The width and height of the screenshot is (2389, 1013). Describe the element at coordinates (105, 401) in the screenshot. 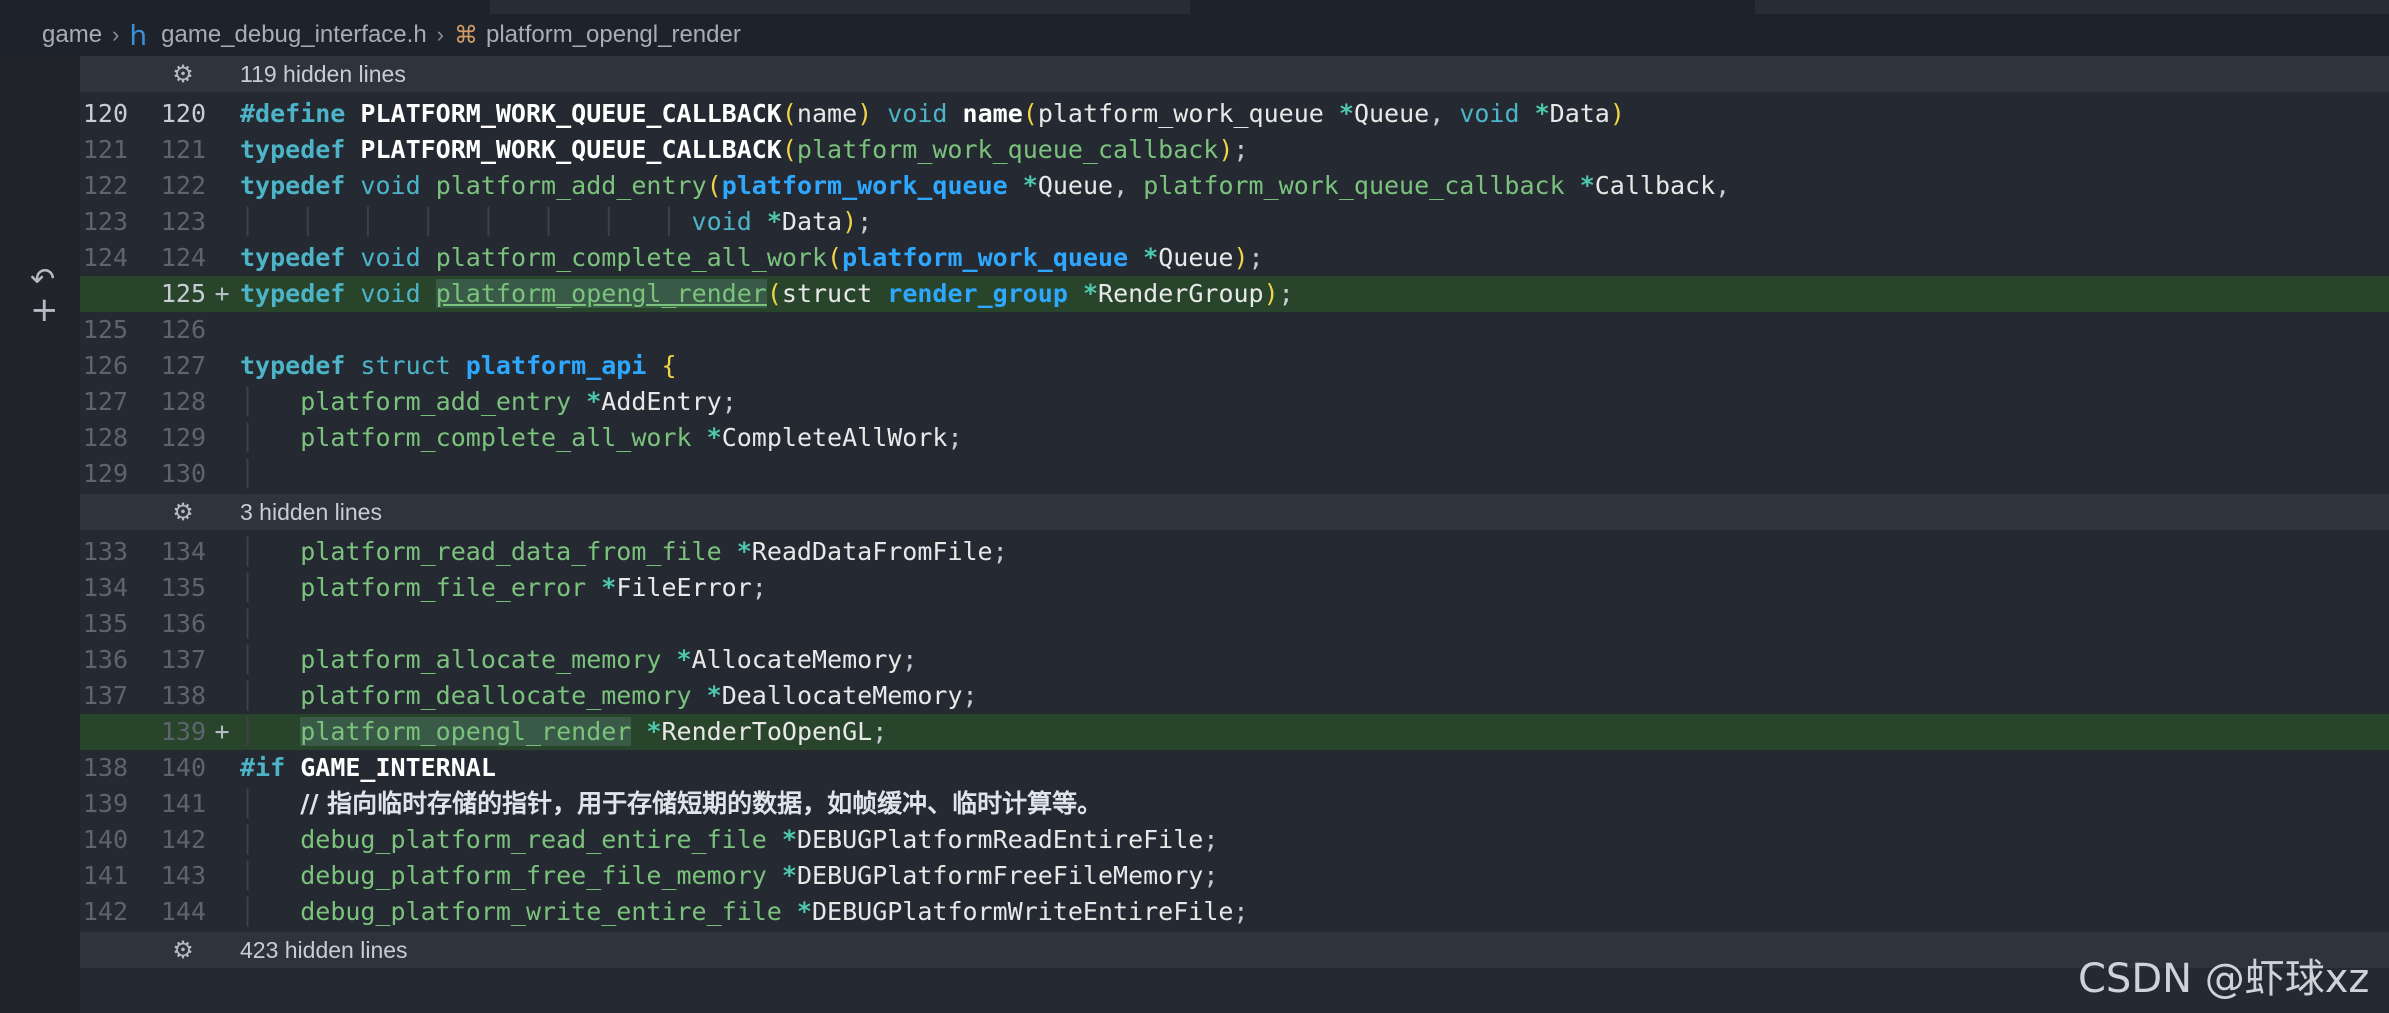

I see `original-line-number: 127` at that location.